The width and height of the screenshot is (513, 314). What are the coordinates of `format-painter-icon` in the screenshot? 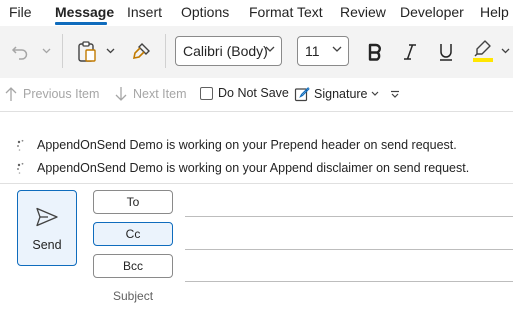 It's located at (141, 51).